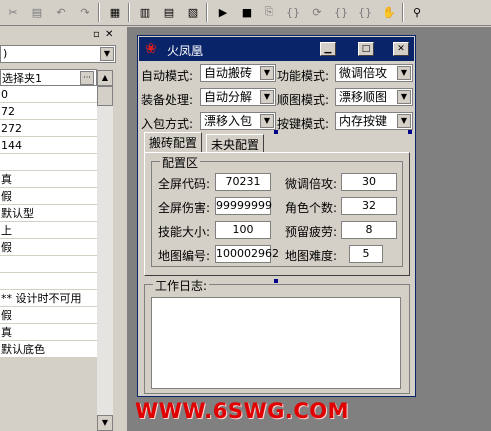 This screenshot has width=491, height=431. What do you see at coordinates (228, 121) in the screenshot?
I see `bag-mode-value: 漂移入包` at bounding box center [228, 121].